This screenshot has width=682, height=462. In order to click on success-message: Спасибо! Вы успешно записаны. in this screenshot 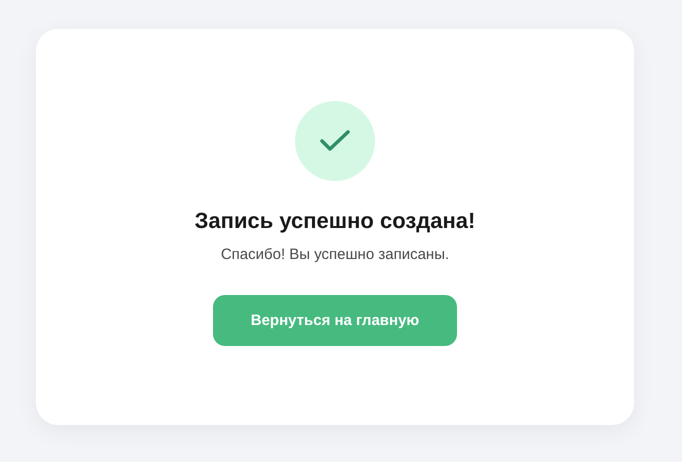, I will do `click(335, 254)`.